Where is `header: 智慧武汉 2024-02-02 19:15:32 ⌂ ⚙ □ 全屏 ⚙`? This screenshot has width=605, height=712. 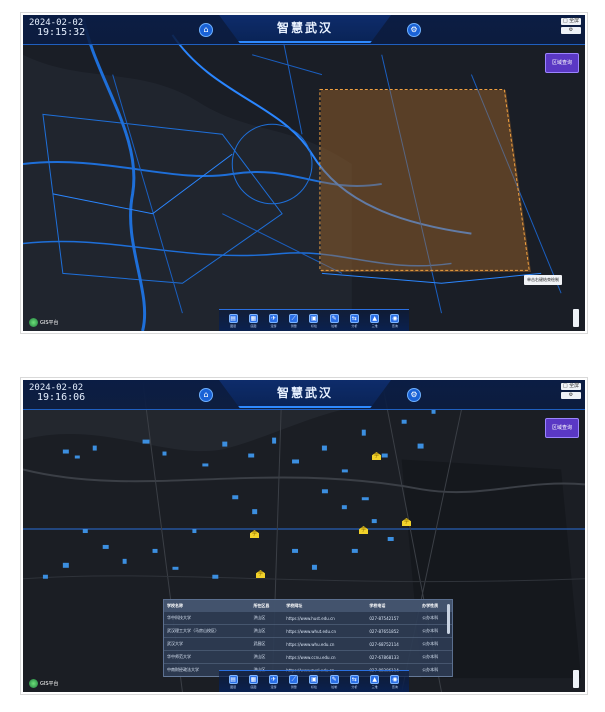
header: 智慧武汉 2024-02-02 19:15:32 ⌂ ⚙ □ 全屏 ⚙ is located at coordinates (304, 30).